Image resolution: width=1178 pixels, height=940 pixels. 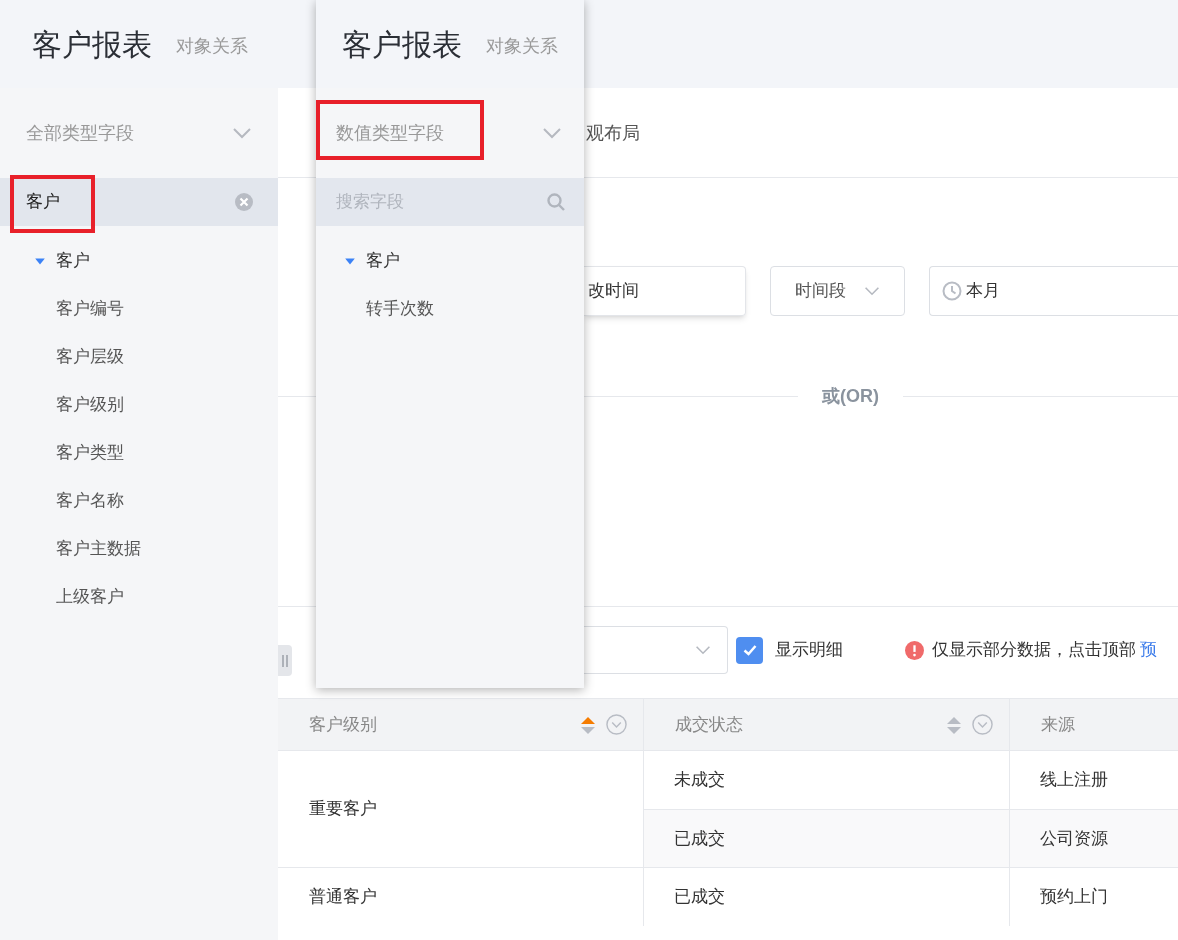 What do you see at coordinates (699, 780) in the screenshot?
I see `table-cell-text: 未成交` at bounding box center [699, 780].